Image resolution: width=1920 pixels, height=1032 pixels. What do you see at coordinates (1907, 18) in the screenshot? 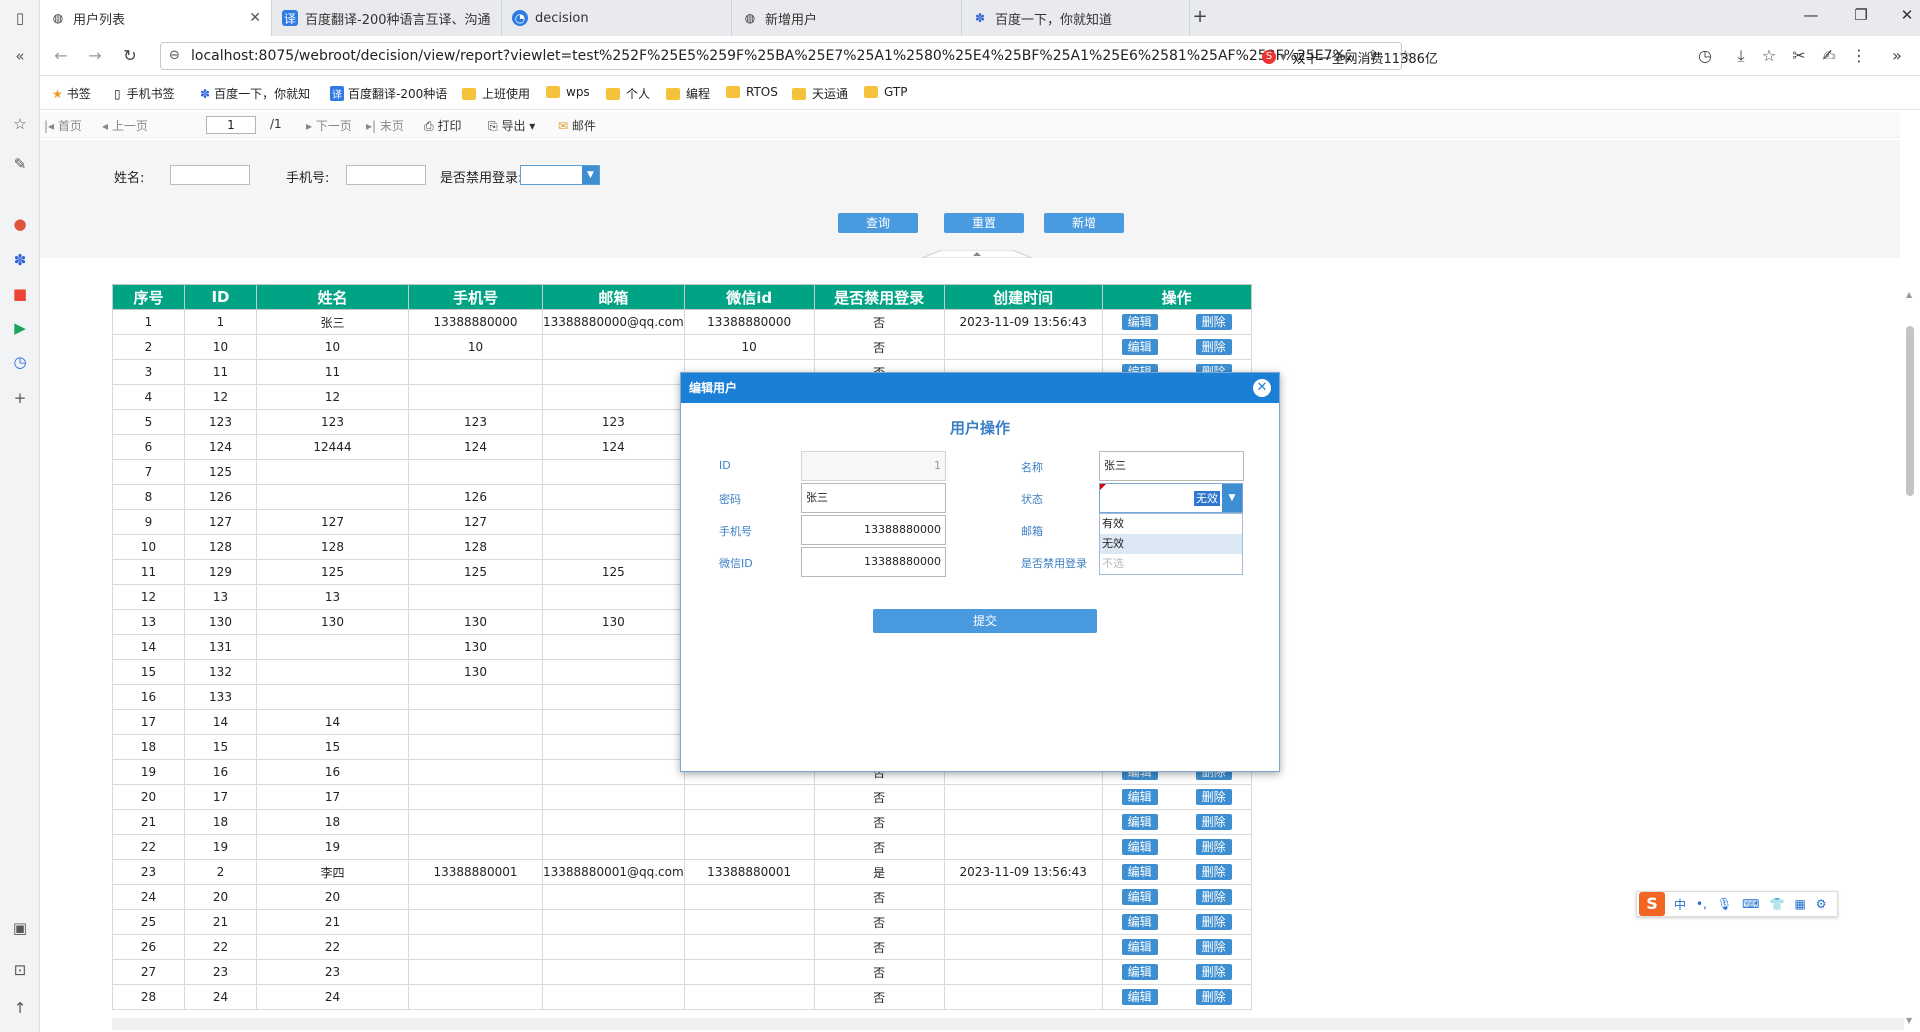
I see `window-close-button: ✕` at bounding box center [1907, 18].